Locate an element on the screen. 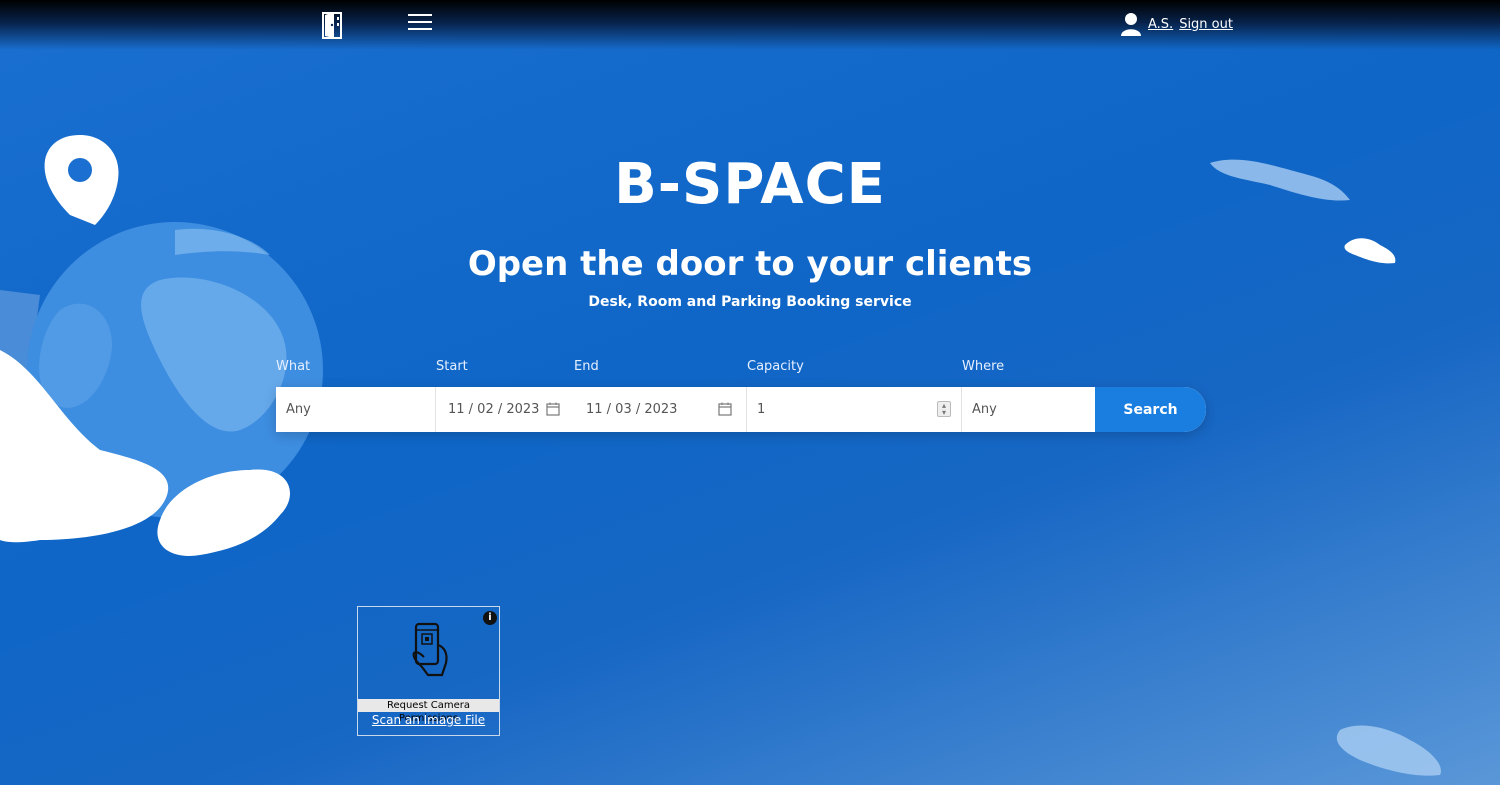  hamburger-menu-icon is located at coordinates (420, 24).